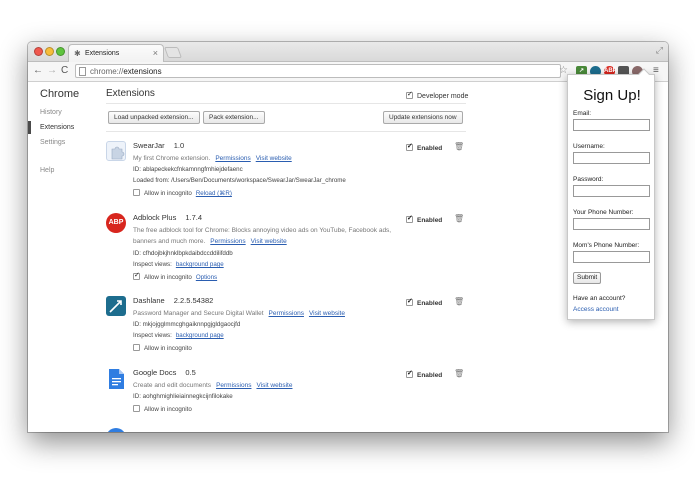 Image resolution: width=695 pixels, height=494 pixels. I want to click on have-account-text: Have an account?, so click(599, 298).